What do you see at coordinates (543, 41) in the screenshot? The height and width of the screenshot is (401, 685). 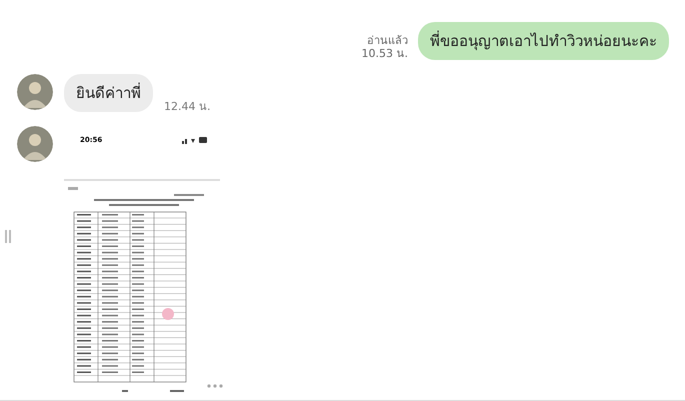 I see `message-bubble: พี่ขออนุญาตเอาไปทำวิวหน่อยนะคะ` at bounding box center [543, 41].